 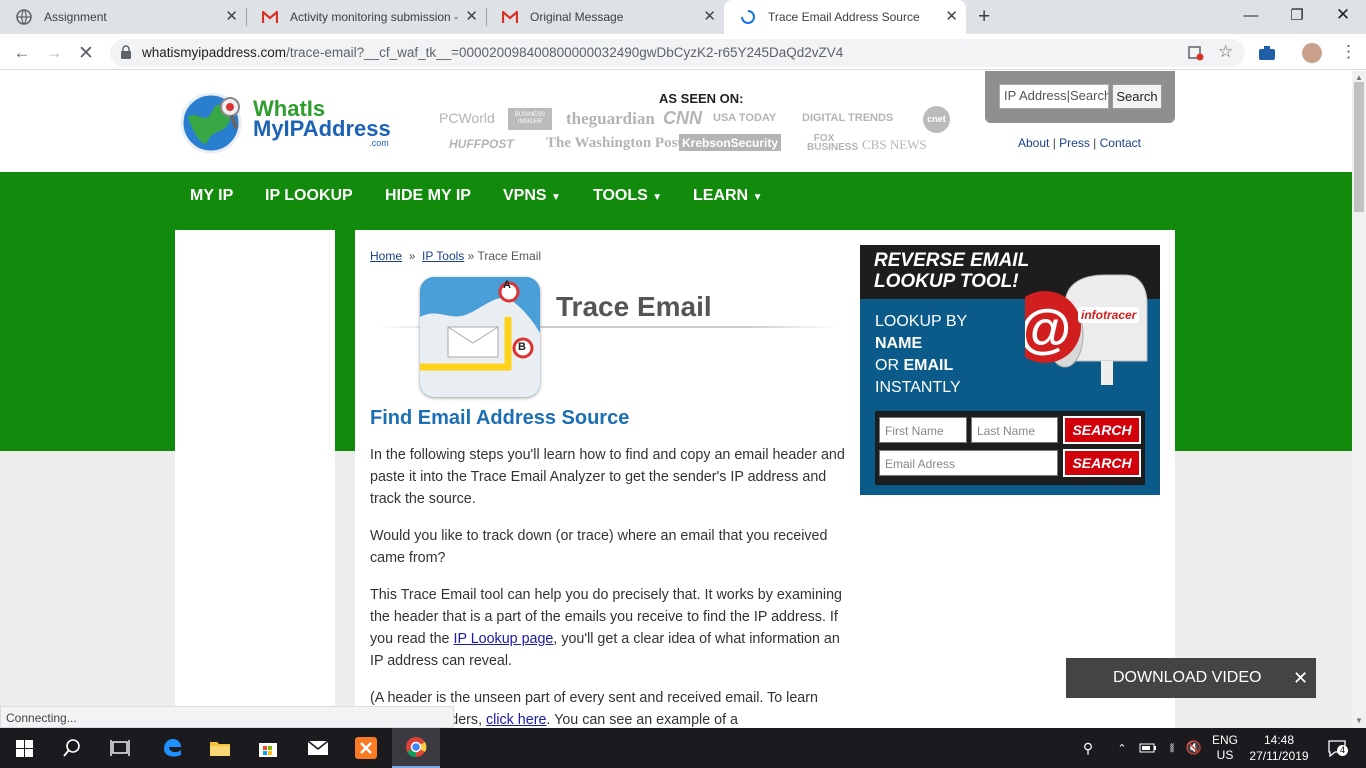 I want to click on ad-brand-logo: infotracer, so click(x=1109, y=315).